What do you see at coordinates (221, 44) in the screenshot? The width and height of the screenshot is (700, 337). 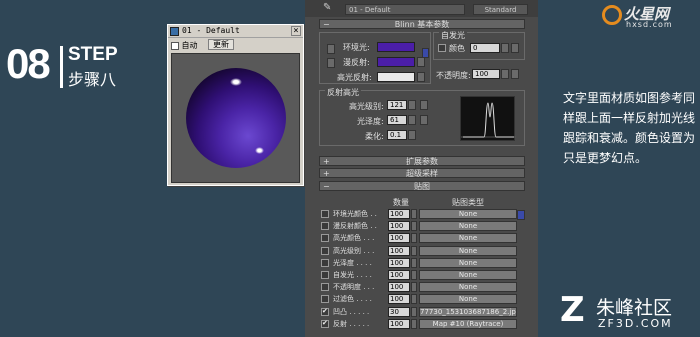 I see `update-button: 更新` at bounding box center [221, 44].